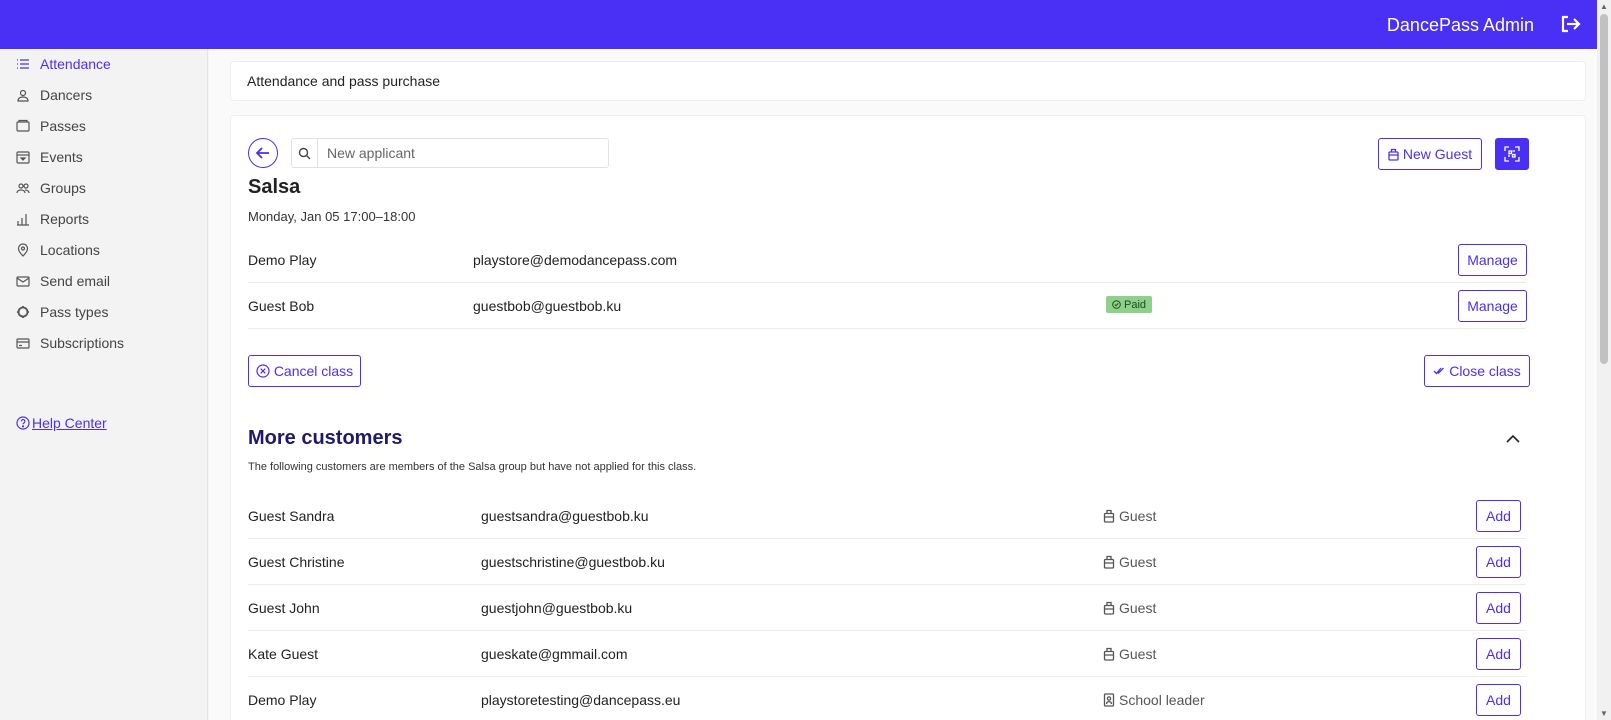 The width and height of the screenshot is (1611, 720). I want to click on help-center-link: Help Center, so click(61, 423).